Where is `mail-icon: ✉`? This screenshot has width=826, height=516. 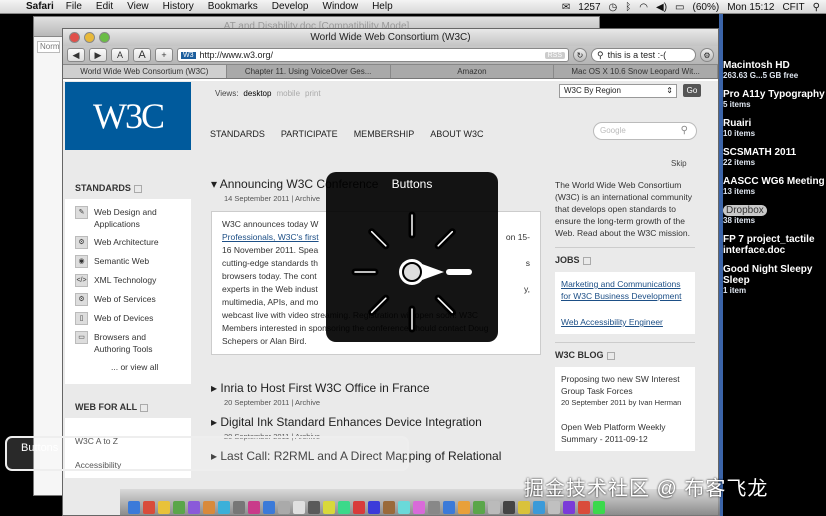 mail-icon: ✉ is located at coordinates (566, 7).